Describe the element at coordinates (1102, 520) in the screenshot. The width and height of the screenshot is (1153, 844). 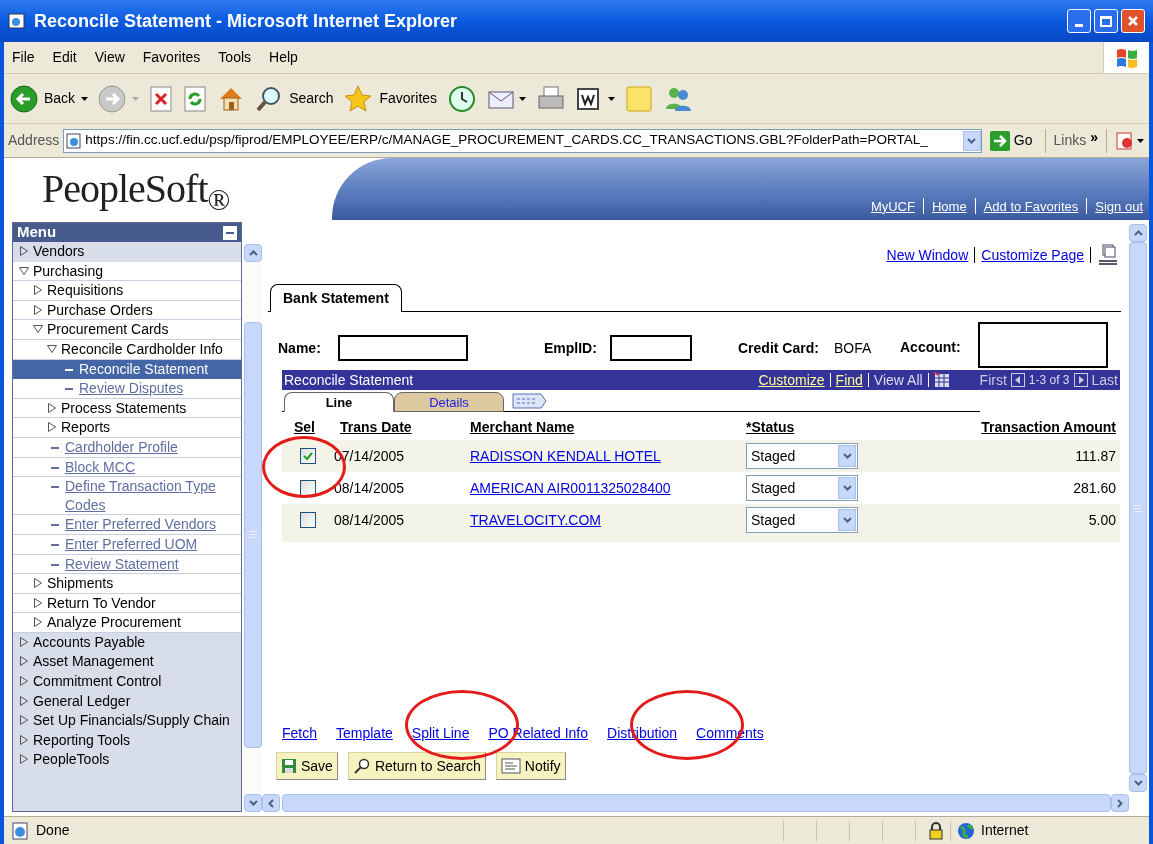
I see `table-cell-text: 5.00` at that location.